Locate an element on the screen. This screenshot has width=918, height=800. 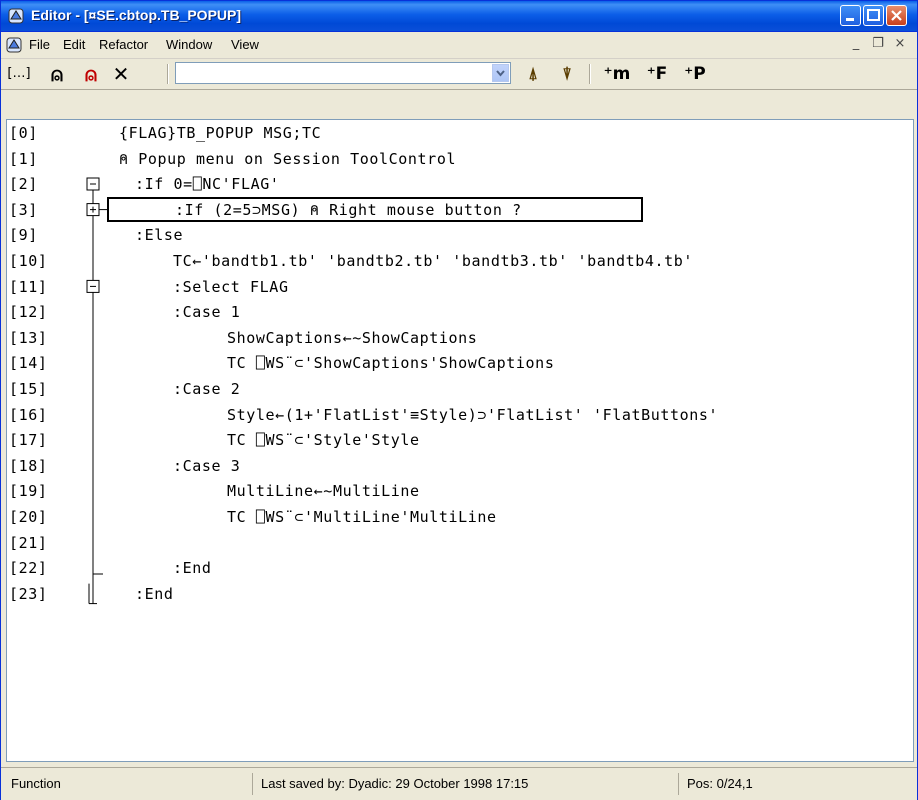
menu-view: View is located at coordinates (245, 44).